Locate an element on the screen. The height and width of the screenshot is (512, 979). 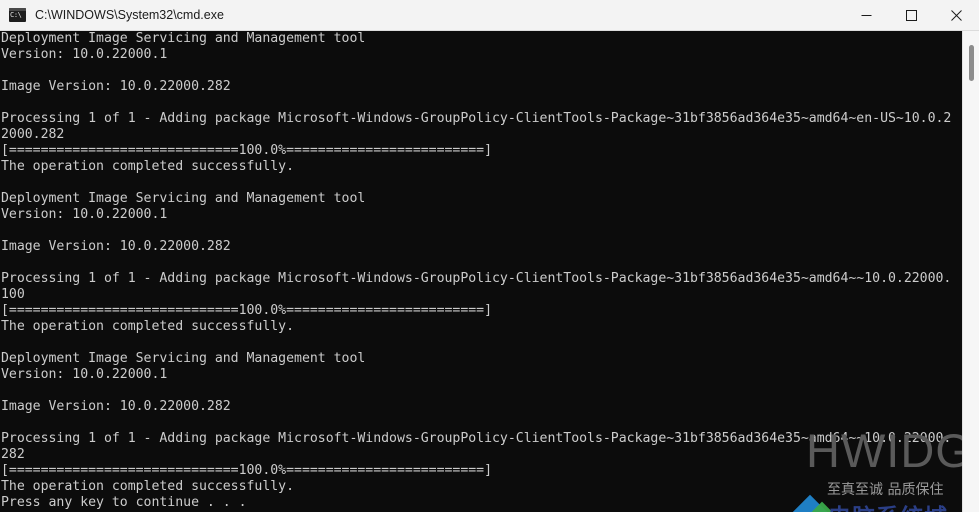
cmd-icon: C:\ is located at coordinates (17, 15).